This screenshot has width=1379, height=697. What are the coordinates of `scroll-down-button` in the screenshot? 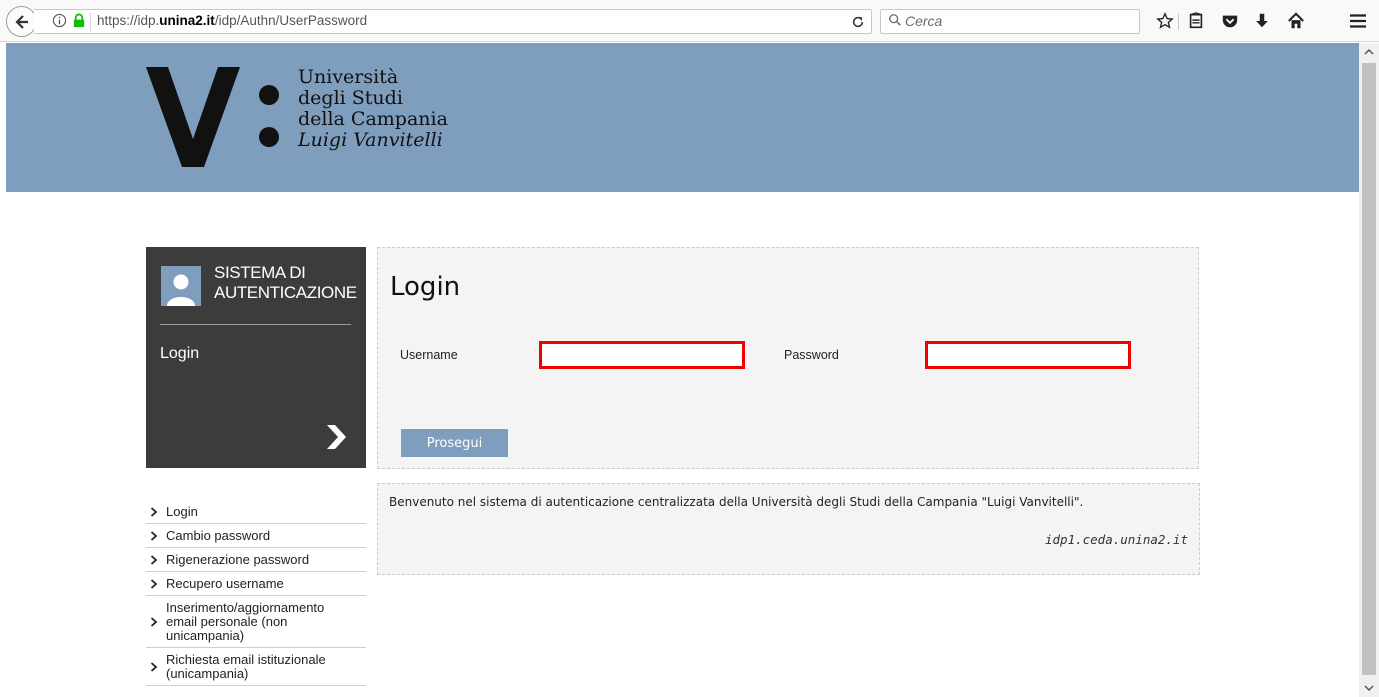 It's located at (1369, 688).